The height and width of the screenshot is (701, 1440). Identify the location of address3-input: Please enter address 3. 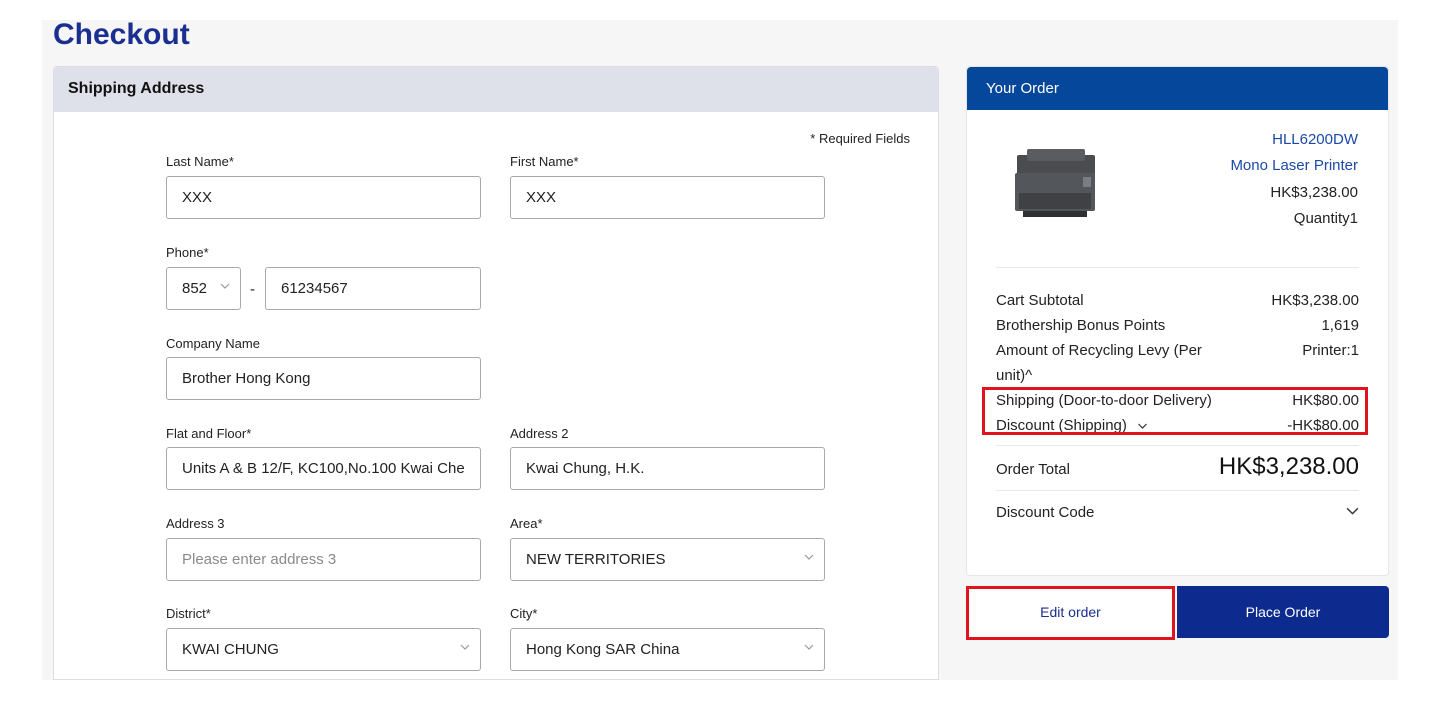
(323, 559).